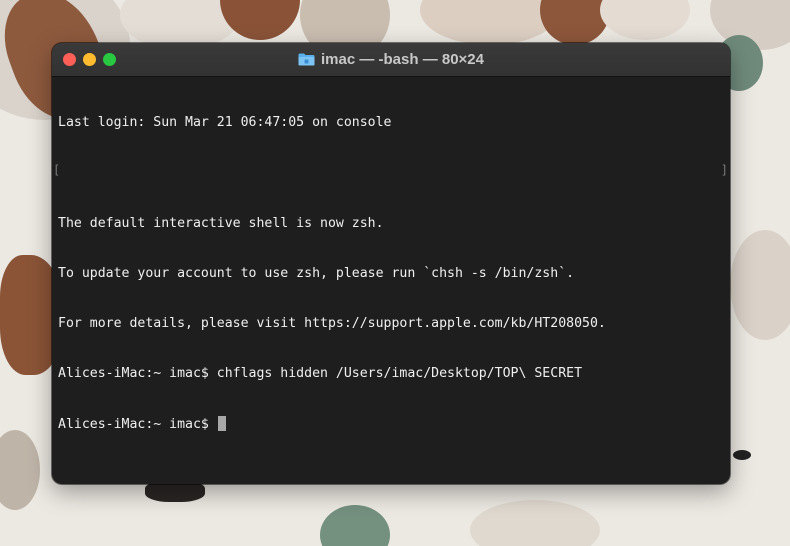 The width and height of the screenshot is (790, 546). Describe the element at coordinates (137, 424) in the screenshot. I see `shell-prompt: Alices-iMac:~ imac$` at that location.